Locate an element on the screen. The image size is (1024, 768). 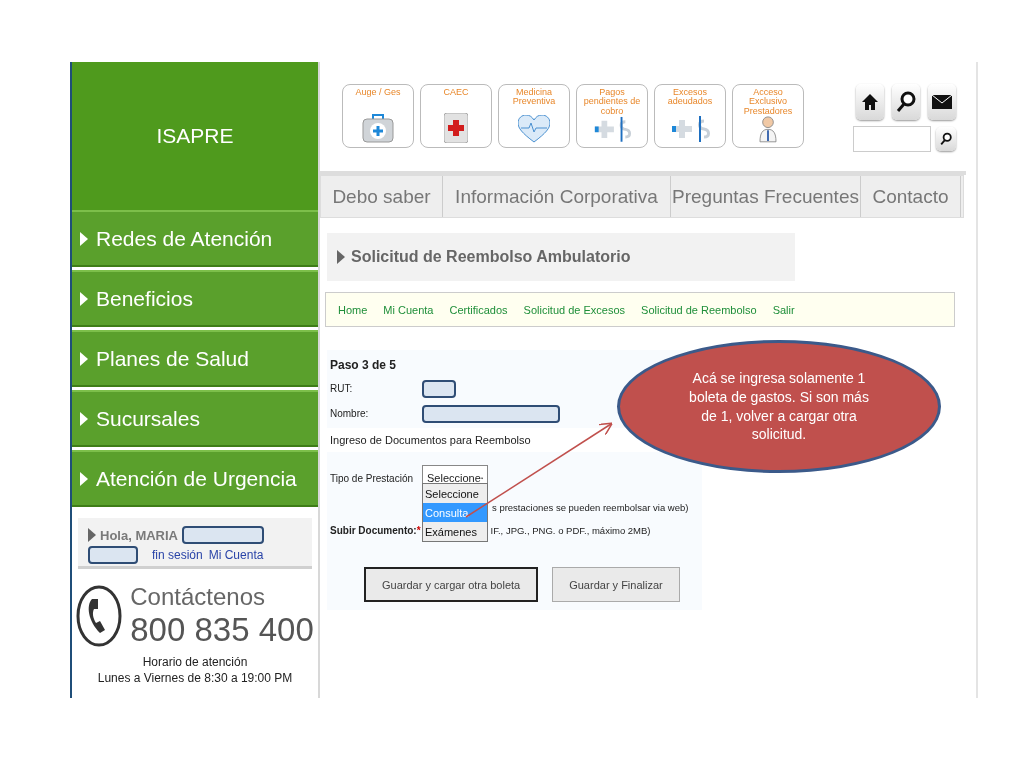
sidebar-menu-item: Beneficios is located at coordinates (195, 298).